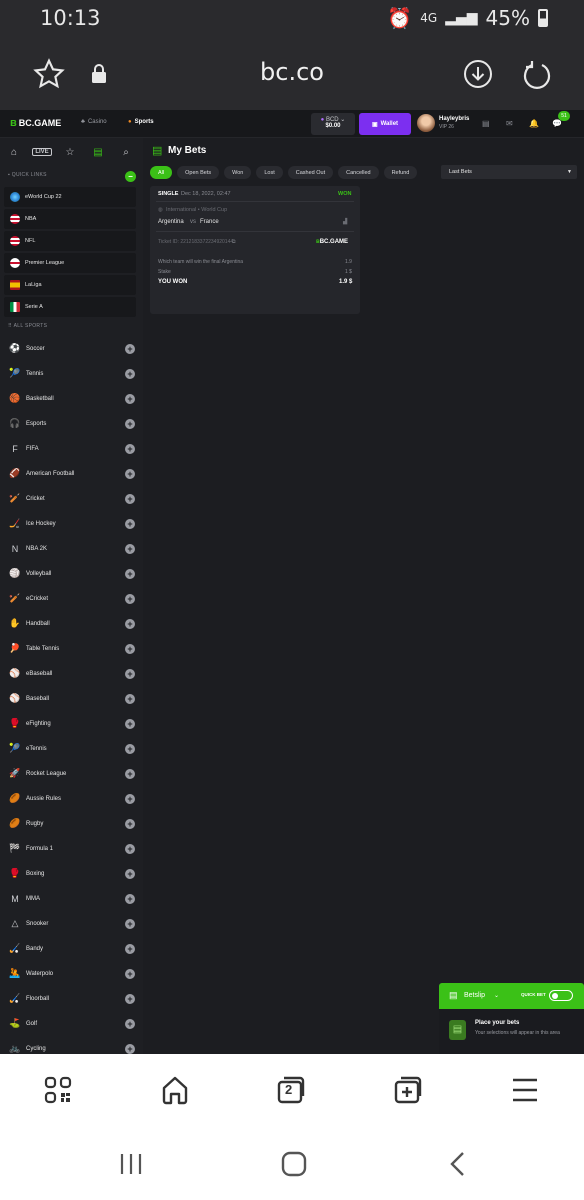 The height and width of the screenshot is (1200, 584). What do you see at coordinates (71, 848) in the screenshot?
I see `sport-item: 🏁 Formula 1 +` at bounding box center [71, 848].